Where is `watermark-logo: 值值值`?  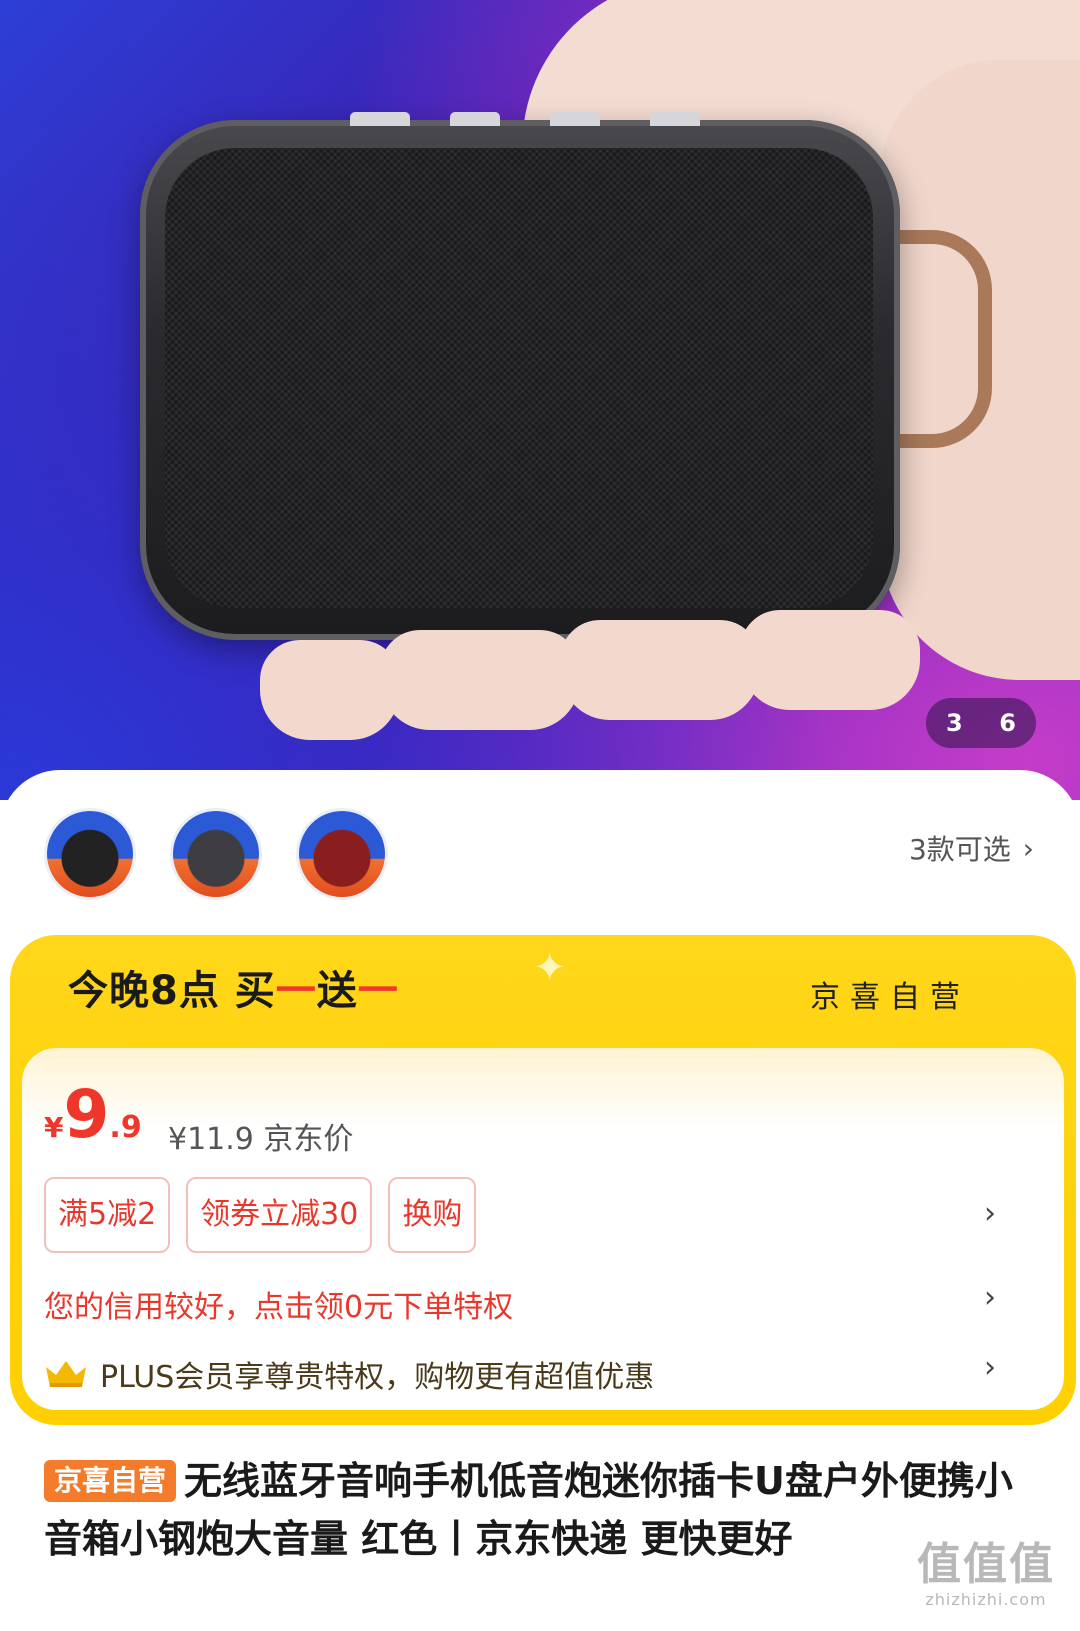 watermark-logo: 值值值 is located at coordinates (986, 1564).